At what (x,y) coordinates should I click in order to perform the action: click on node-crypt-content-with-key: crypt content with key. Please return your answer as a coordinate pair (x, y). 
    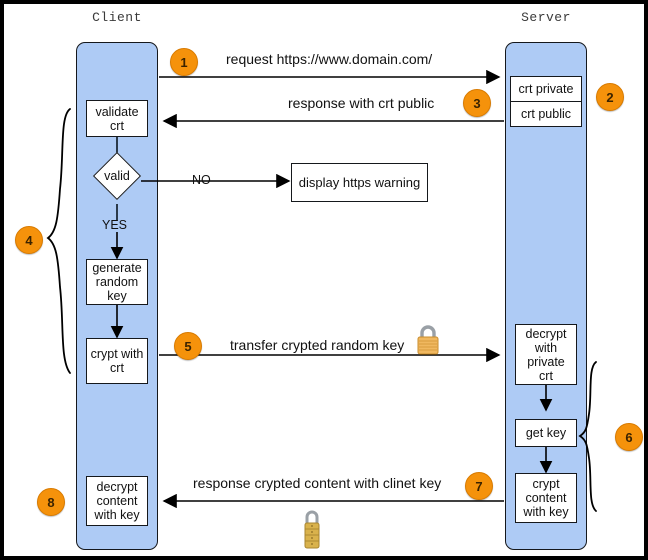
    Looking at the image, I should click on (546, 498).